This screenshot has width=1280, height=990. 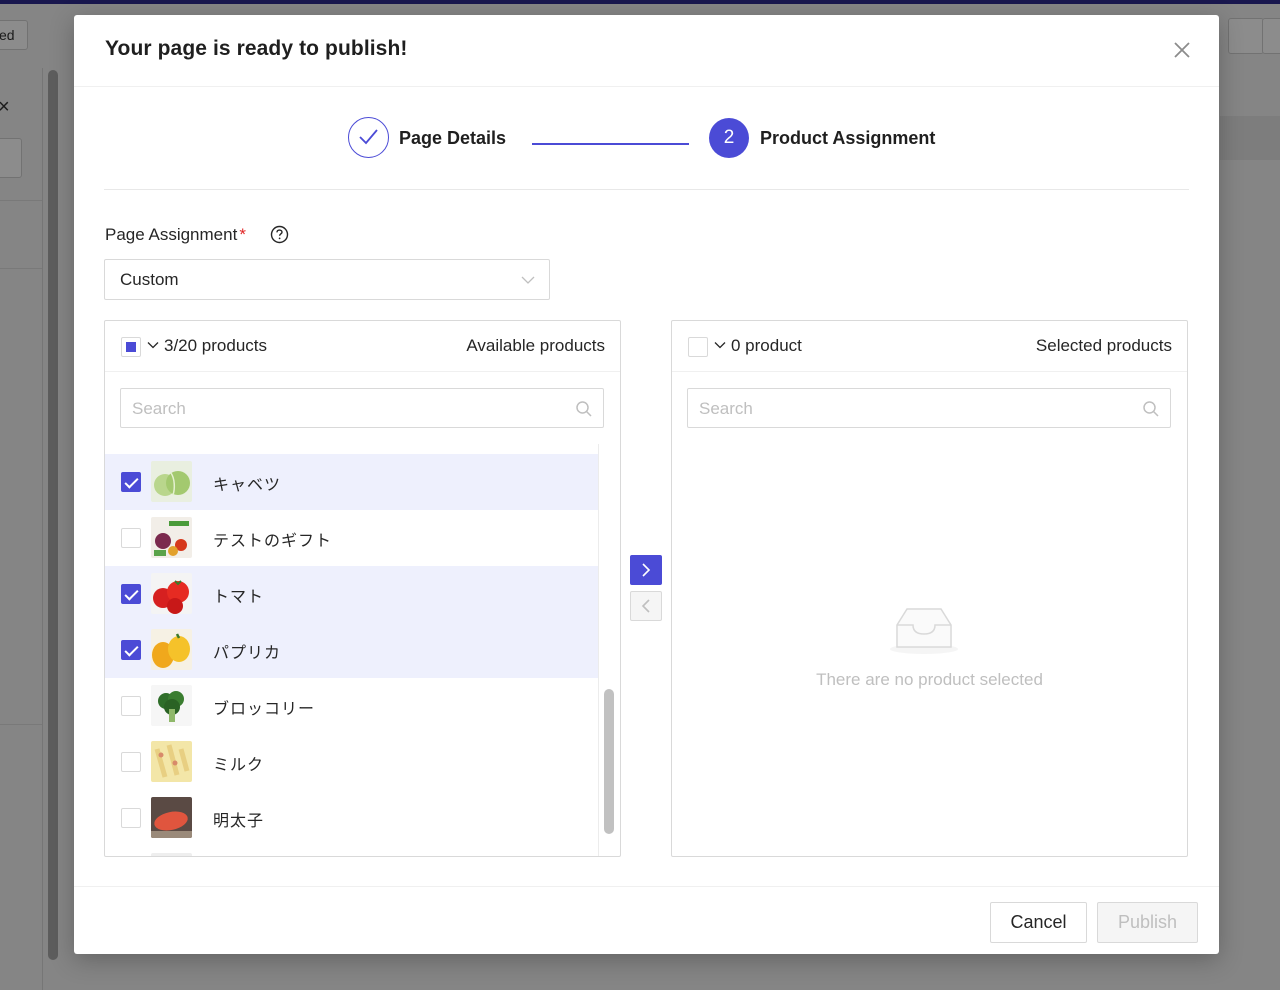 What do you see at coordinates (362, 346) in the screenshot?
I see `panel-header: 3/20 products Available products` at bounding box center [362, 346].